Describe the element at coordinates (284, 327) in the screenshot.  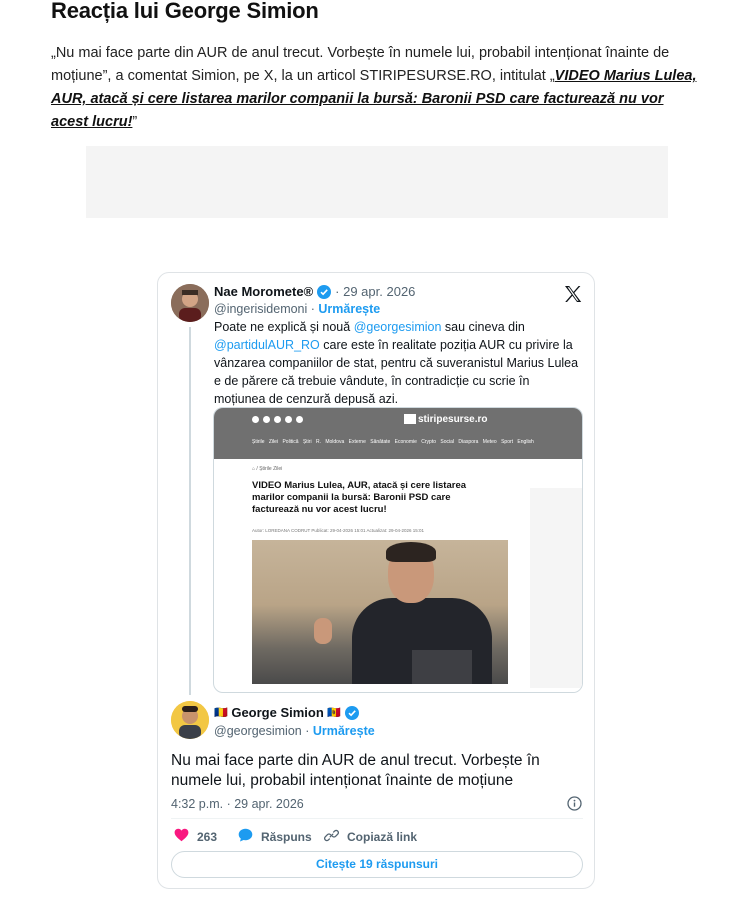
I see `tweet-text-part: Poate ne explică și nouă` at that location.